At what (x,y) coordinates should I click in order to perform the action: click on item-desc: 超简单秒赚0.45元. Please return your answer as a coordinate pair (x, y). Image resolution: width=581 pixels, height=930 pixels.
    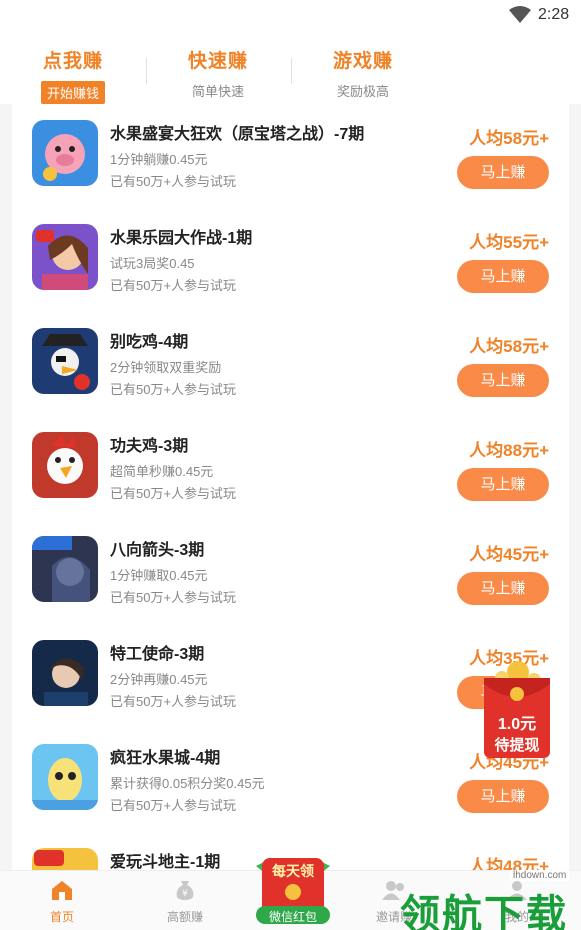
    Looking at the image, I should click on (162, 471).